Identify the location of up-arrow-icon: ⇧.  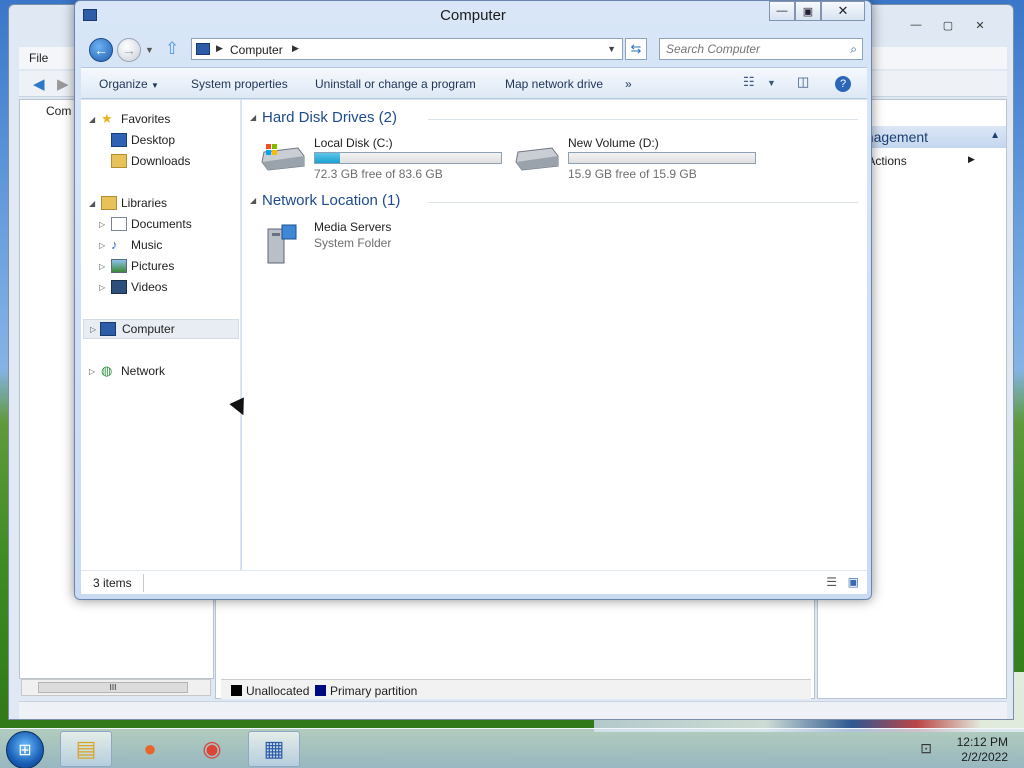
(172, 49).